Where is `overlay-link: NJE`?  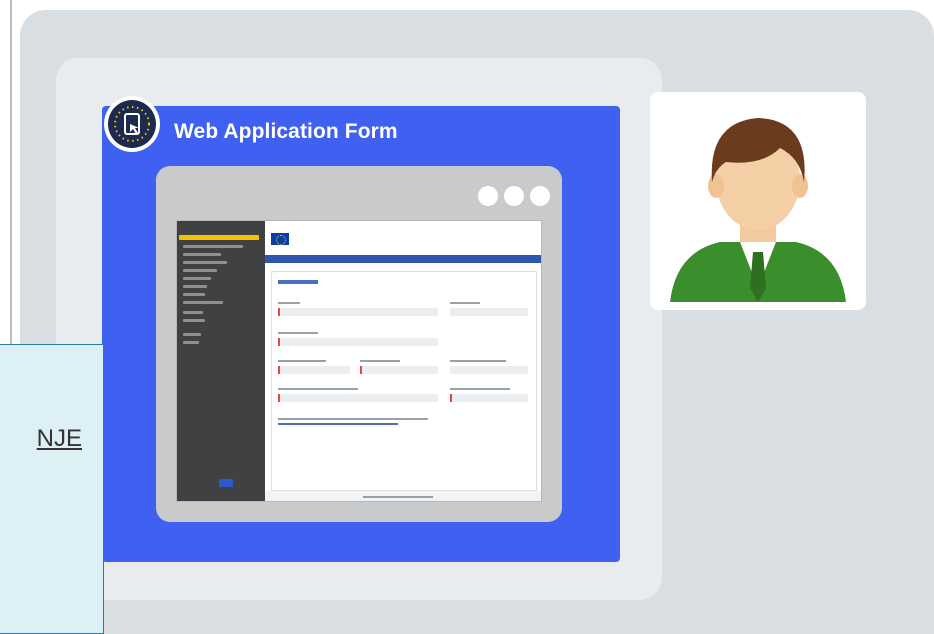
overlay-link: NJE is located at coordinates (41, 439).